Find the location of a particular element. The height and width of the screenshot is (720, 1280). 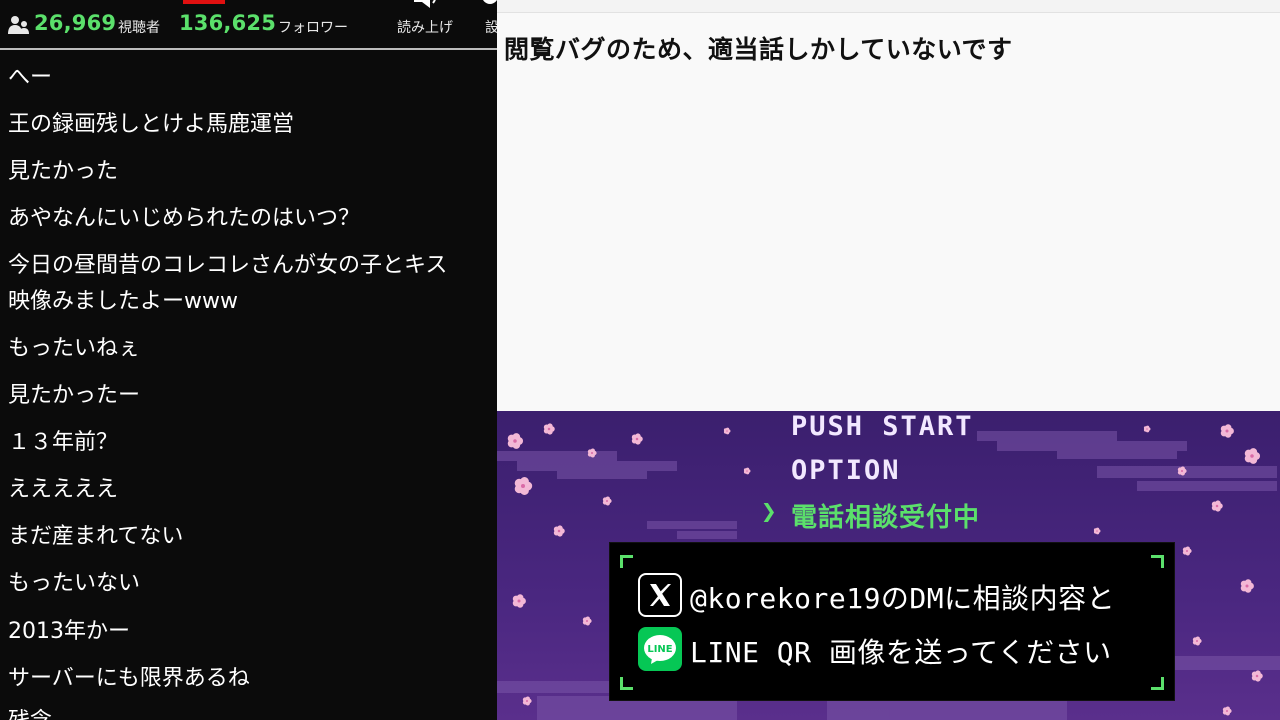

comment-item-continued: 映像みましたよーwww is located at coordinates (123, 301).